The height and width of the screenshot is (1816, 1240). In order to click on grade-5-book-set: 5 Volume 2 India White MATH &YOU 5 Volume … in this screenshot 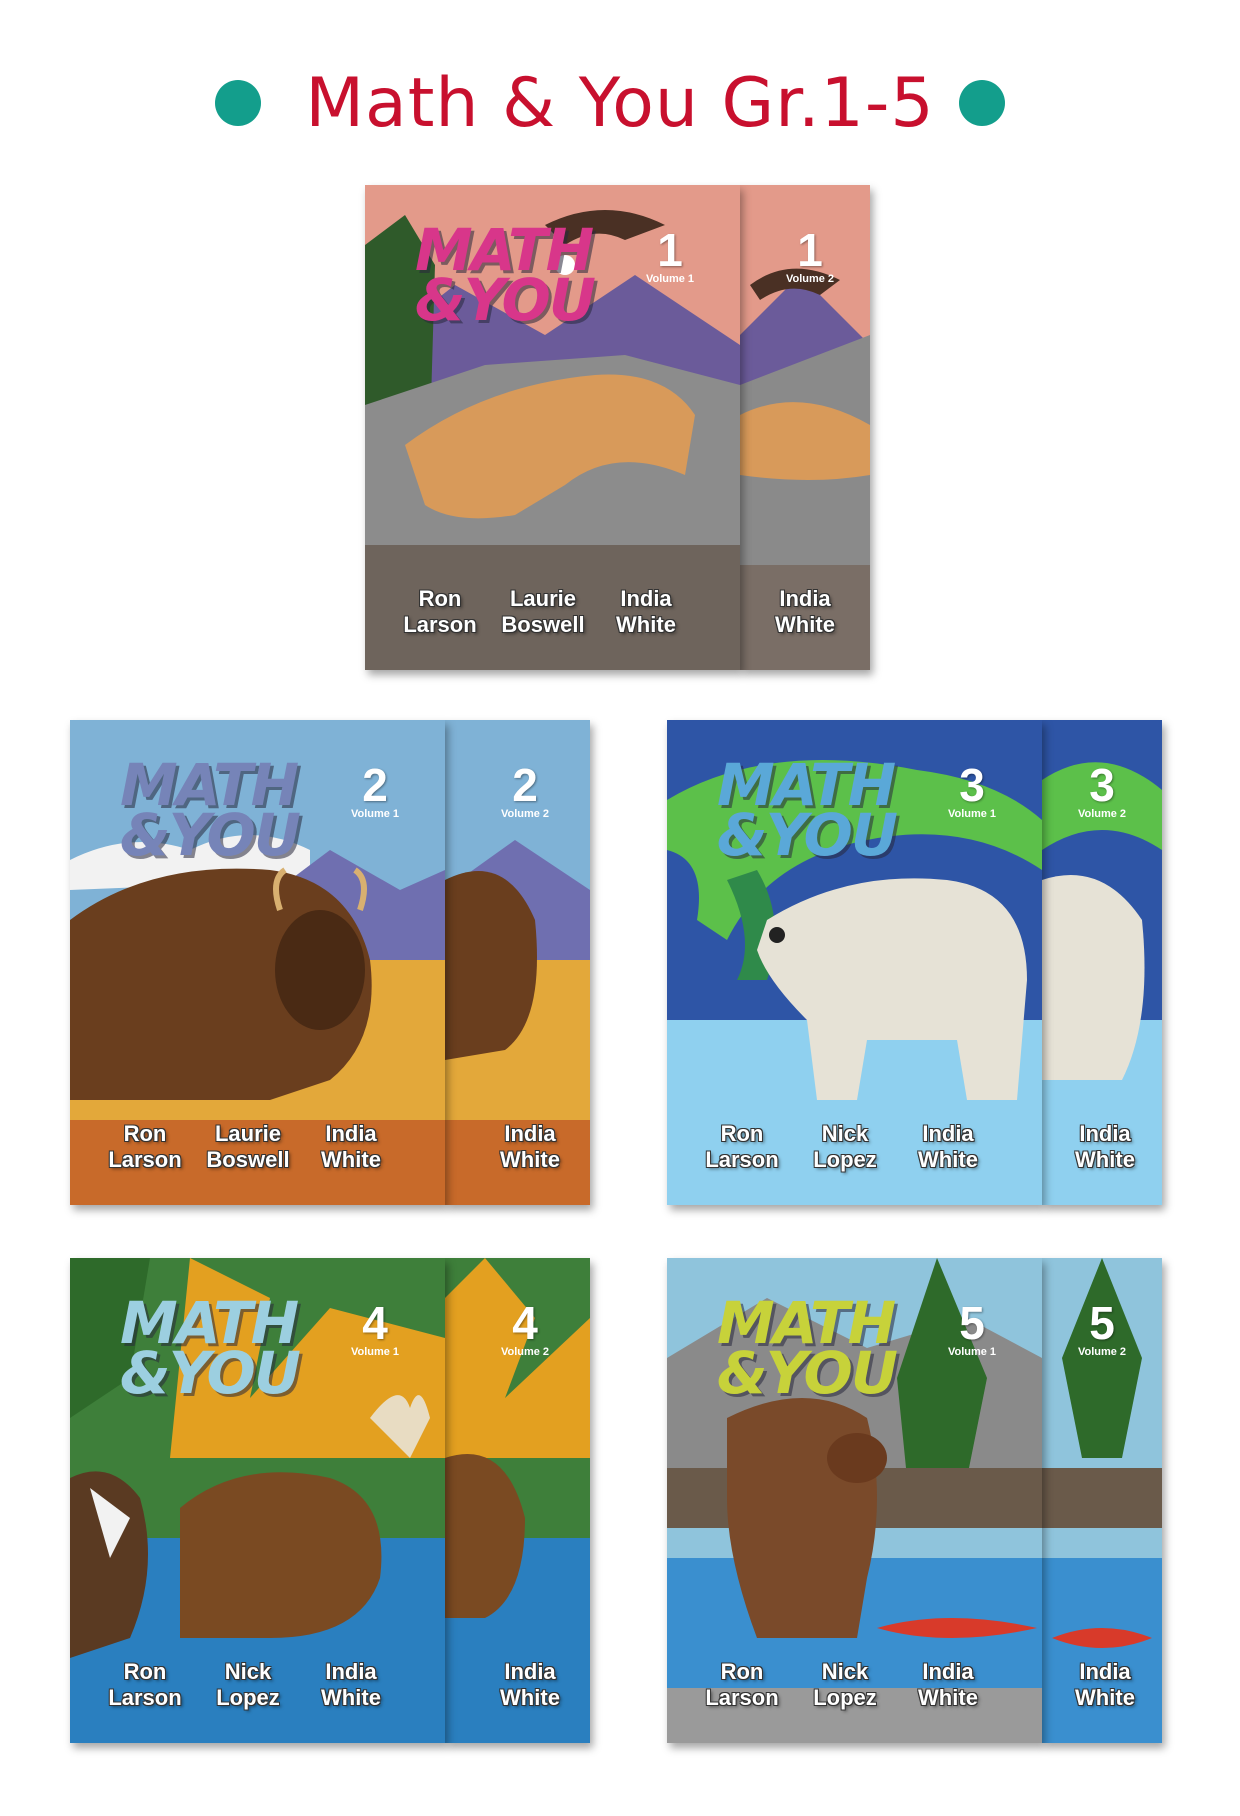, I will do `click(914, 1500)`.